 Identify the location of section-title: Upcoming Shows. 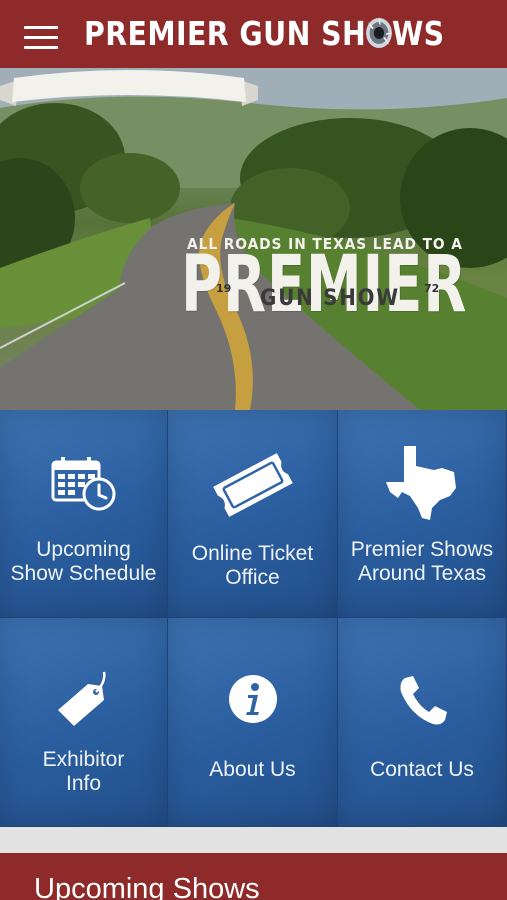
(147, 886).